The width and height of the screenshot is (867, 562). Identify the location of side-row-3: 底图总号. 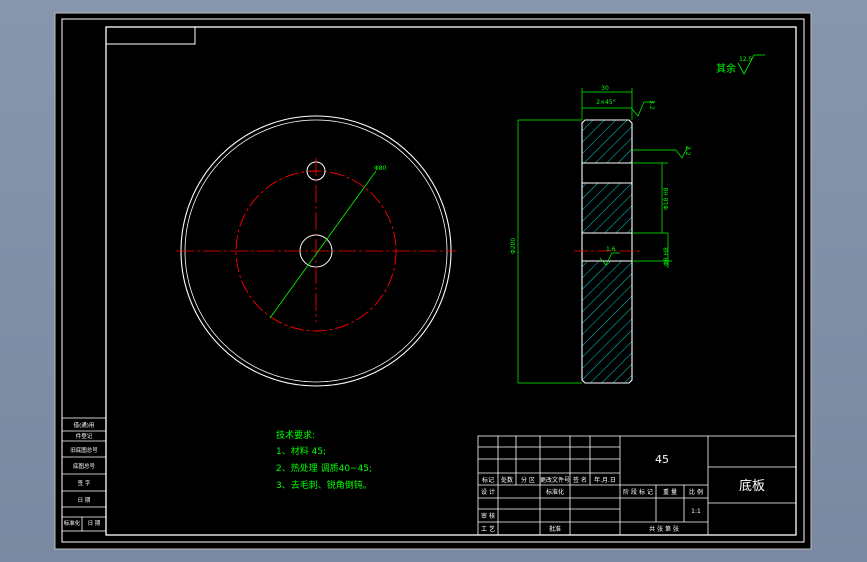
(84, 466).